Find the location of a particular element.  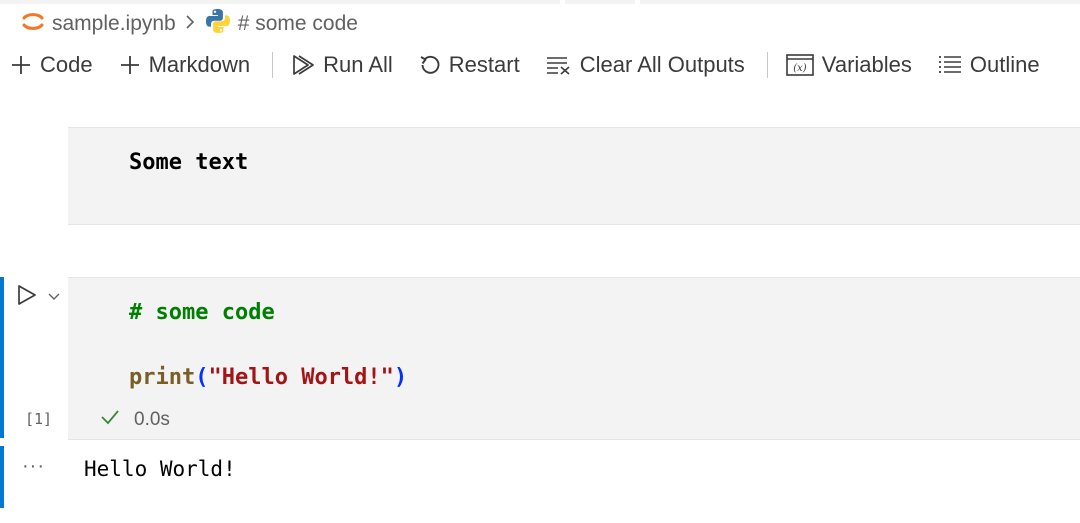

breadcrumb: sample.ipynb # some code is located at coordinates (189, 24).